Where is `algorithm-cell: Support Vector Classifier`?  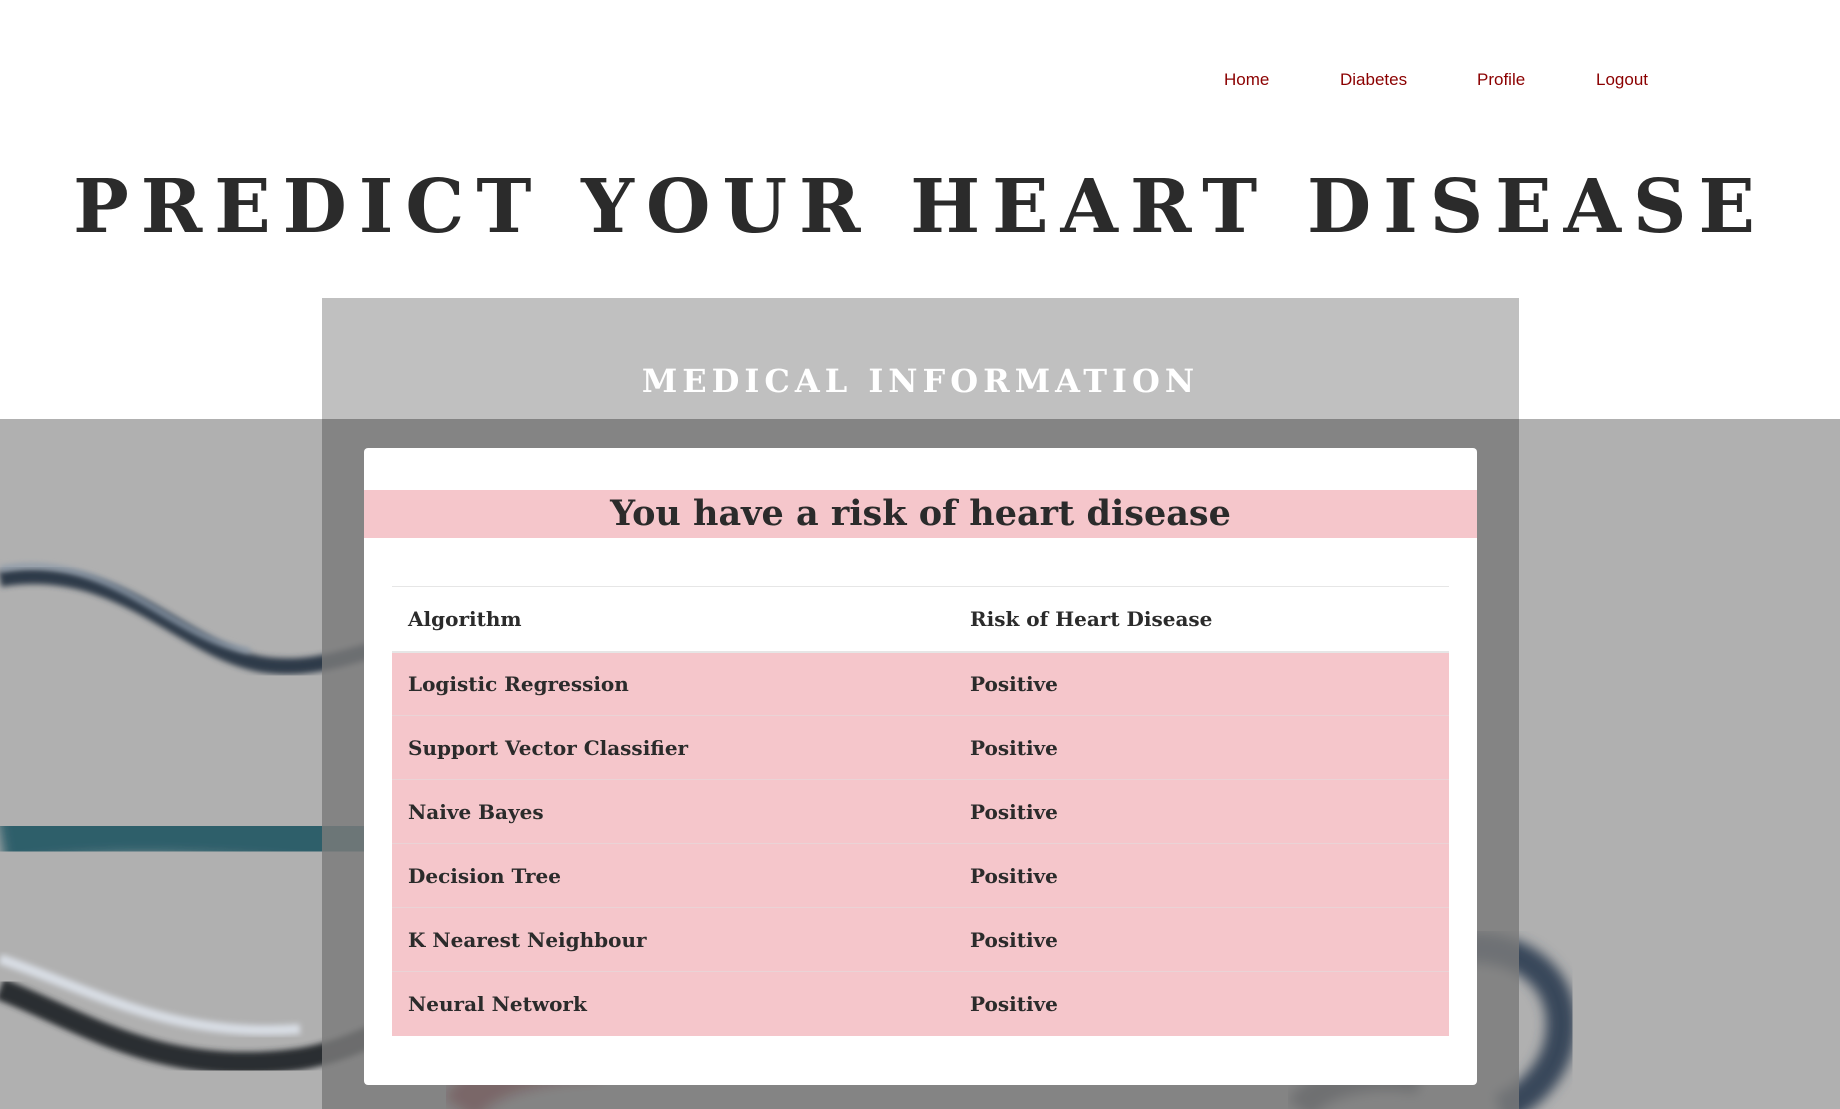 algorithm-cell: Support Vector Classifier is located at coordinates (673, 747).